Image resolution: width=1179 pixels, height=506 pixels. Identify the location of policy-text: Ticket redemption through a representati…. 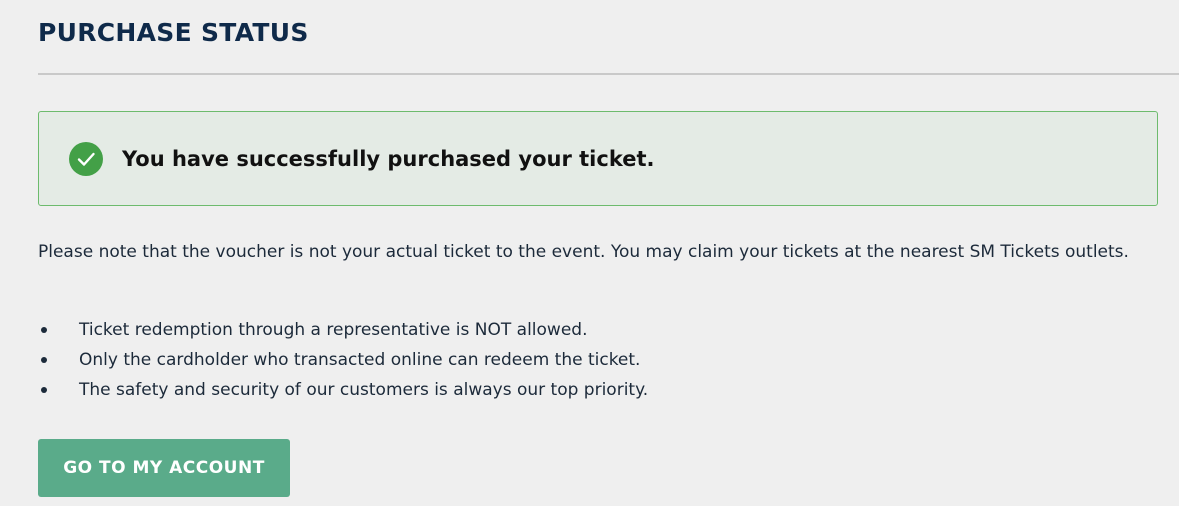
(333, 330).